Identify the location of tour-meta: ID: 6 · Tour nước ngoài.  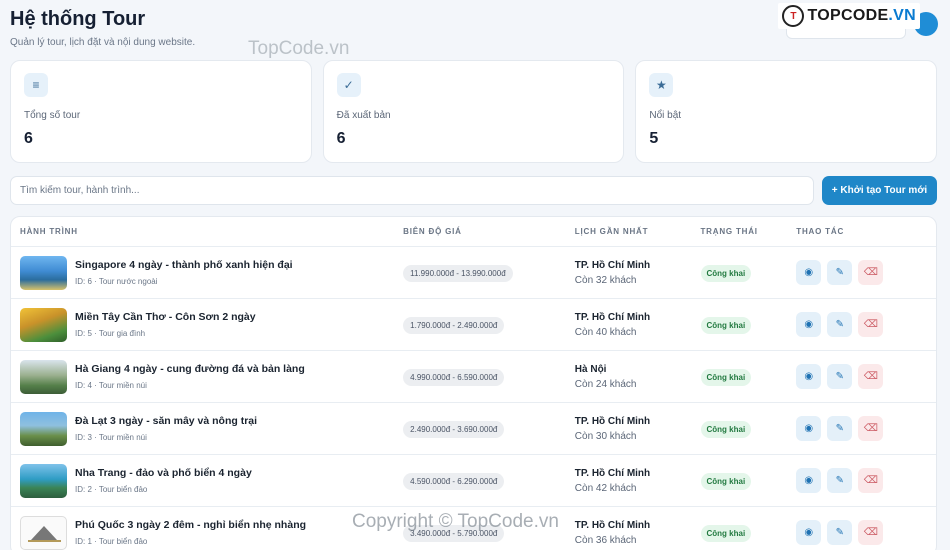
(116, 281).